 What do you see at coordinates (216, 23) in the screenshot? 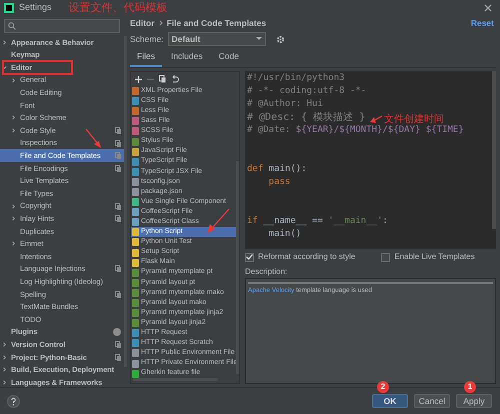
I see `breadcrumb-item: File and Code Templates` at bounding box center [216, 23].